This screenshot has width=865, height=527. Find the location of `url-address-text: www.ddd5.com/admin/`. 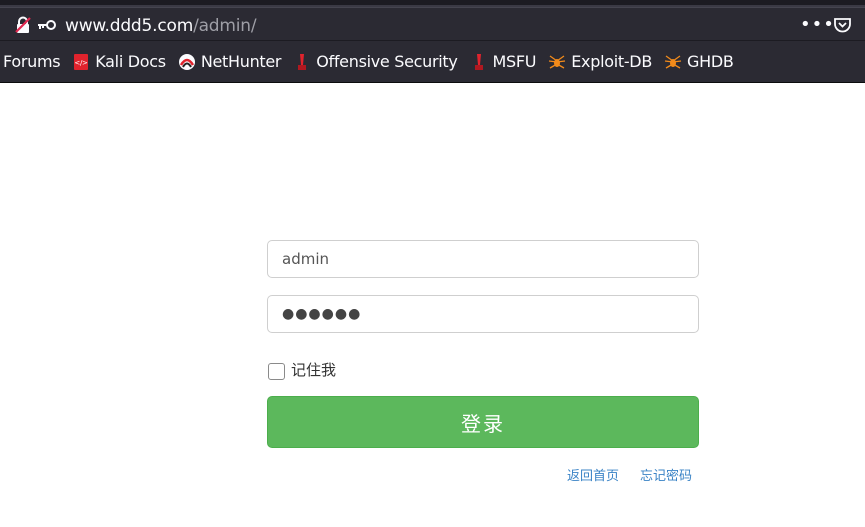

url-address-text: www.ddd5.com/admin/ is located at coordinates (161, 26).